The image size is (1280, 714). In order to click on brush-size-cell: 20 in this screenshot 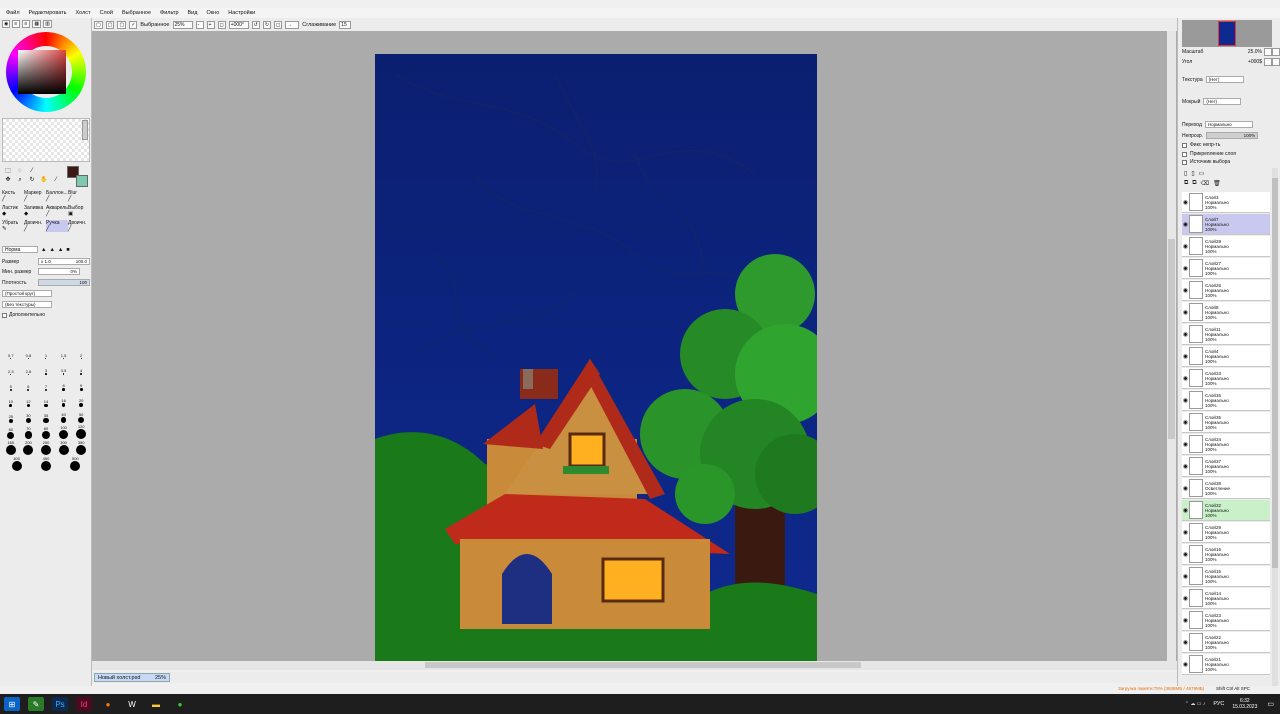, I will do `click(81, 402)`.